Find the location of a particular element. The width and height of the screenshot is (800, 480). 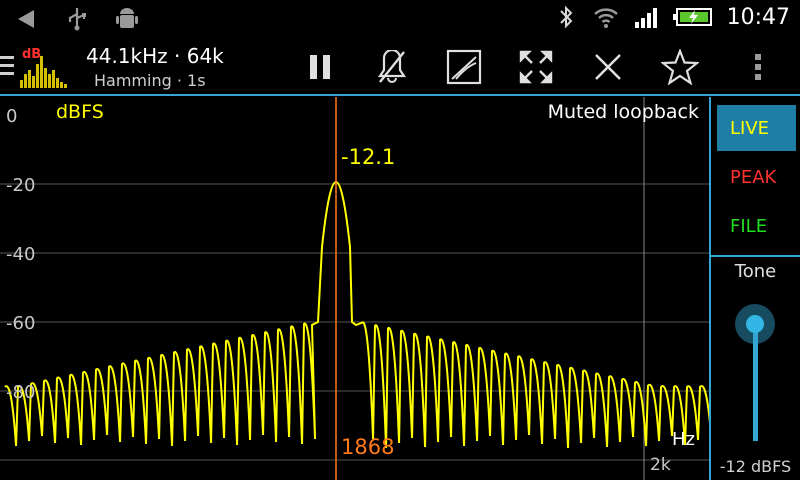

x-unit-label: Hz is located at coordinates (683, 439).